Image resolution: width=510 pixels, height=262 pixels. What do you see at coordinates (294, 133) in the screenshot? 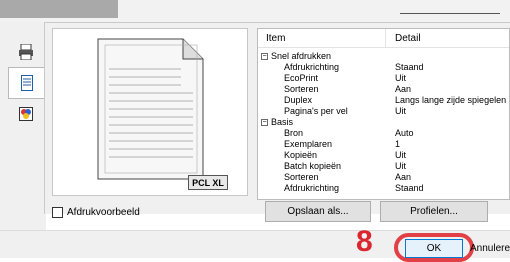
I see `row-item: Bron` at bounding box center [294, 133].